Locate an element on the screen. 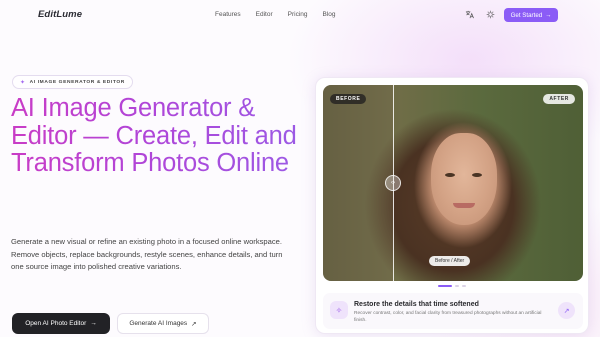 Image resolution: width=600 pixels, height=337 pixels. open-photo-editor-button: Open AI Photo Editor → is located at coordinates (61, 323).